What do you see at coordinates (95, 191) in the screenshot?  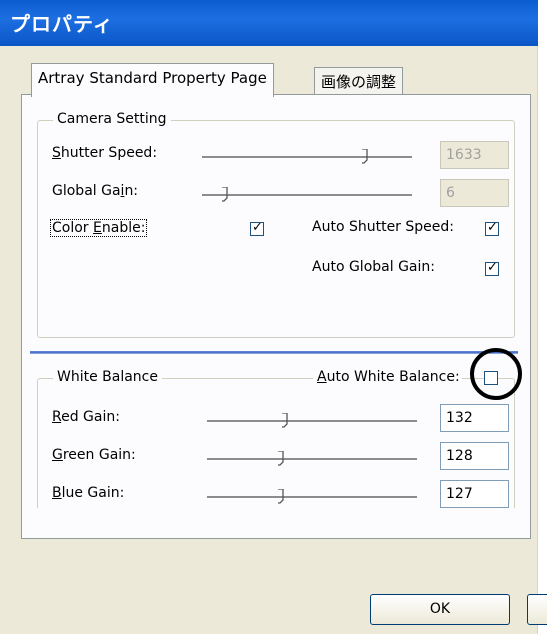 I see `global-gain-label: Global Gain:` at bounding box center [95, 191].